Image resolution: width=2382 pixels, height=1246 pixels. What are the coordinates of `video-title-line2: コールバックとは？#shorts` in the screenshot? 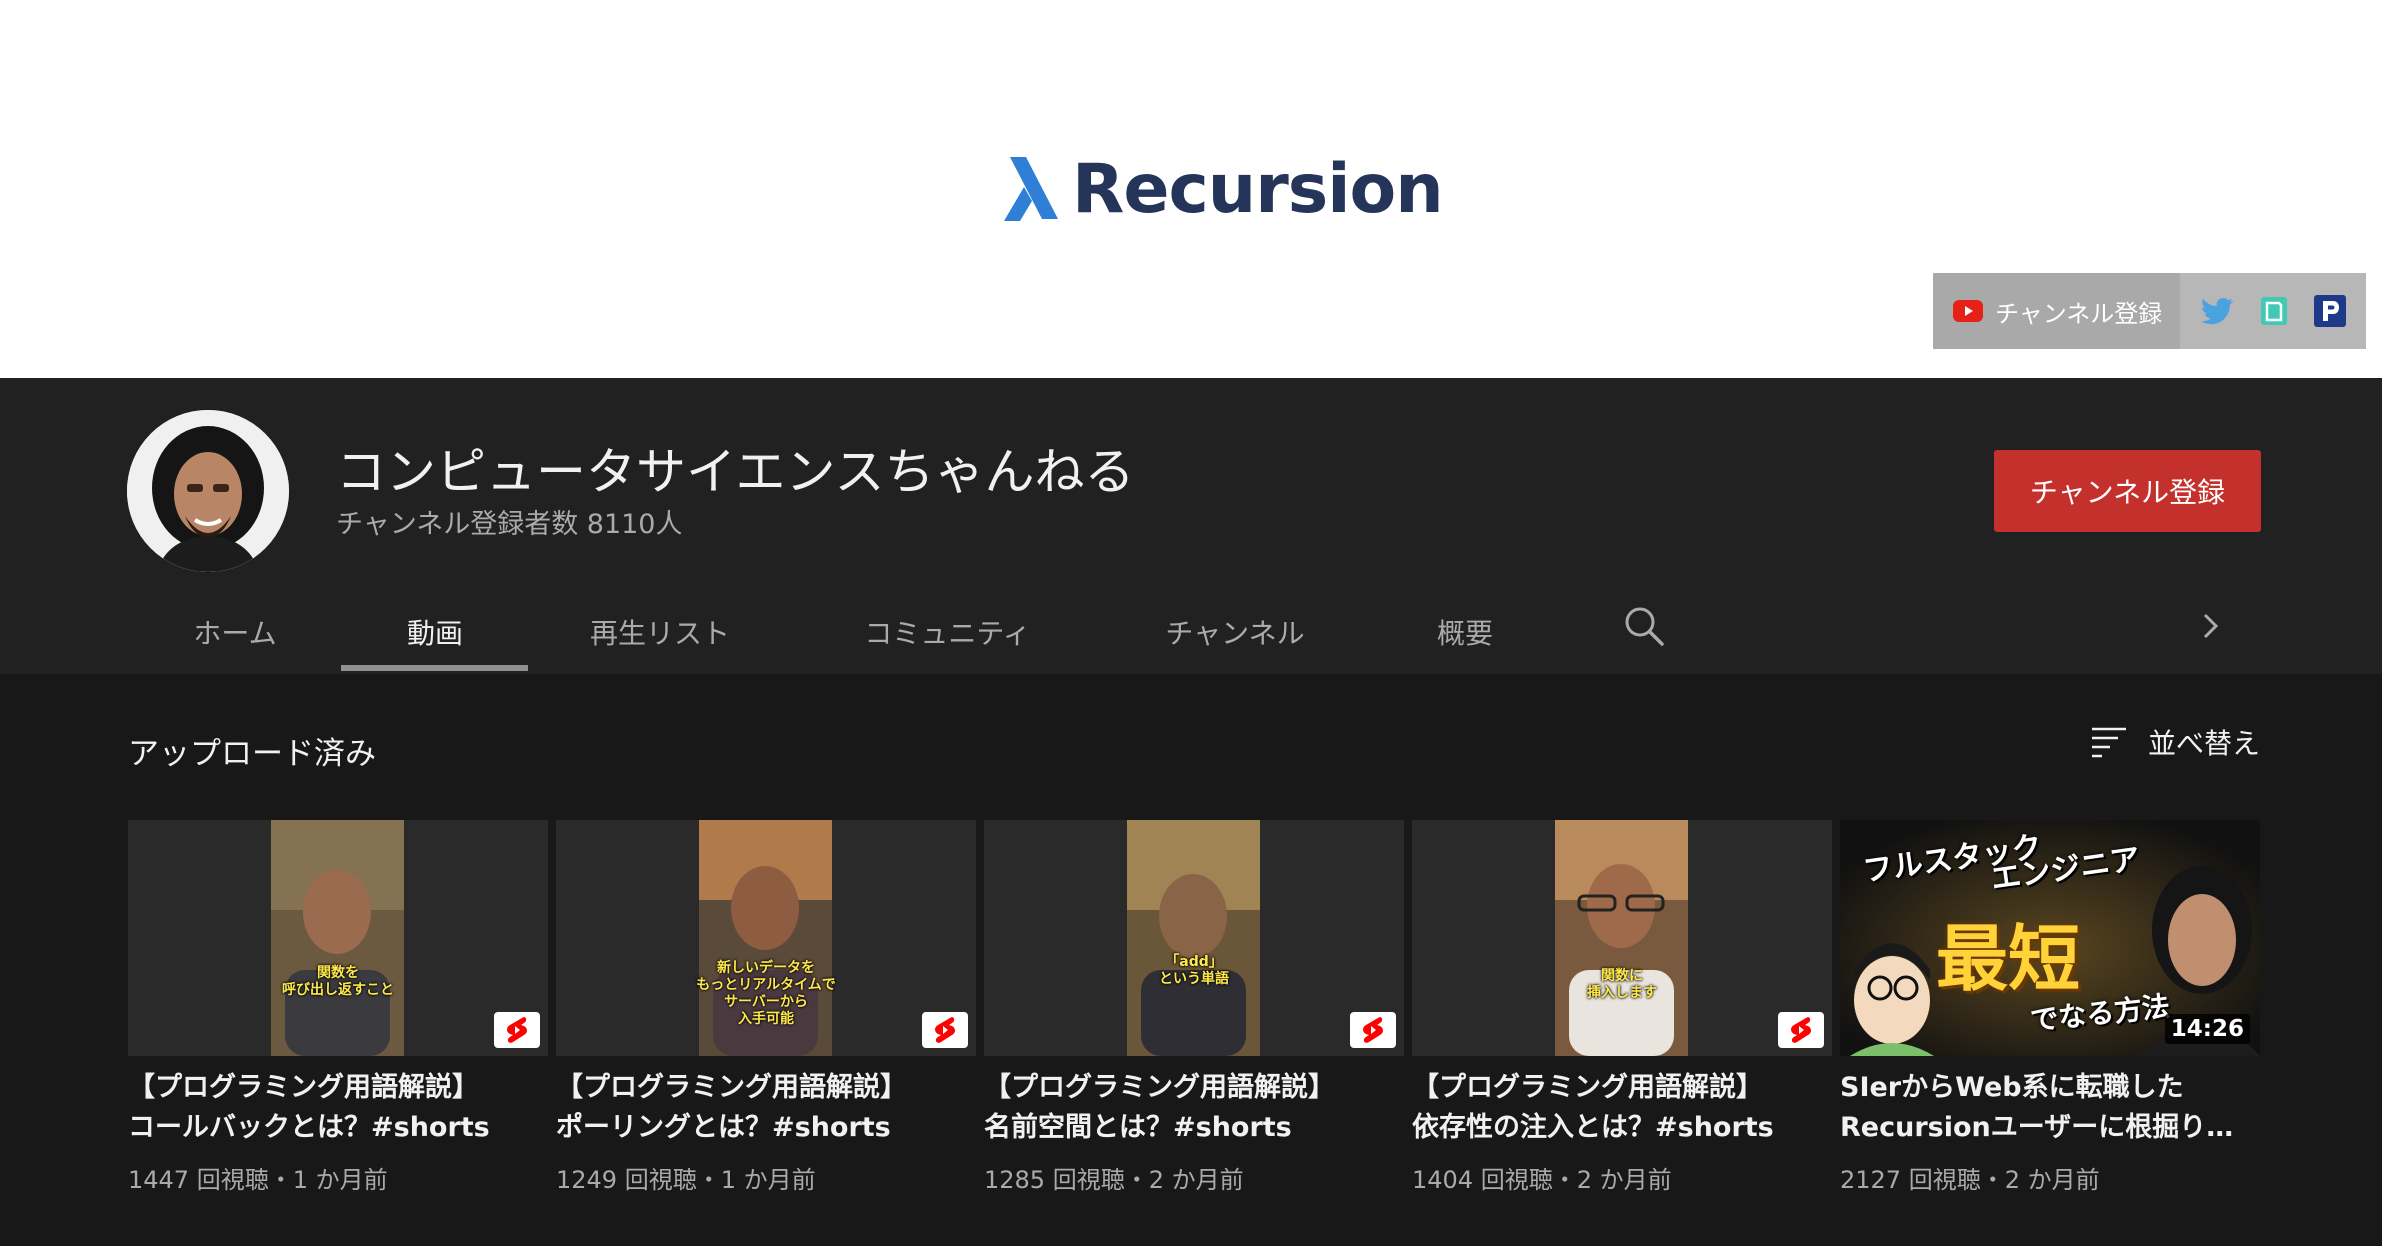 It's located at (309, 1127).